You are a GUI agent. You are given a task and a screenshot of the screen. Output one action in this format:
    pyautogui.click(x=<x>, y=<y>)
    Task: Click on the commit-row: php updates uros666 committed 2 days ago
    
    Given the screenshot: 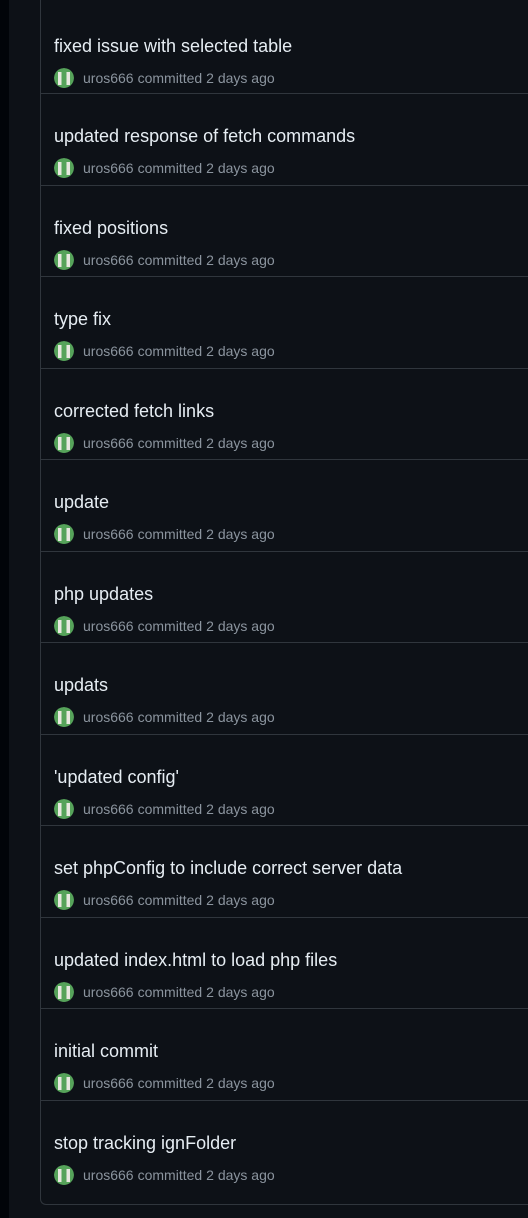 What is the action you would take?
    pyautogui.click(x=284, y=597)
    